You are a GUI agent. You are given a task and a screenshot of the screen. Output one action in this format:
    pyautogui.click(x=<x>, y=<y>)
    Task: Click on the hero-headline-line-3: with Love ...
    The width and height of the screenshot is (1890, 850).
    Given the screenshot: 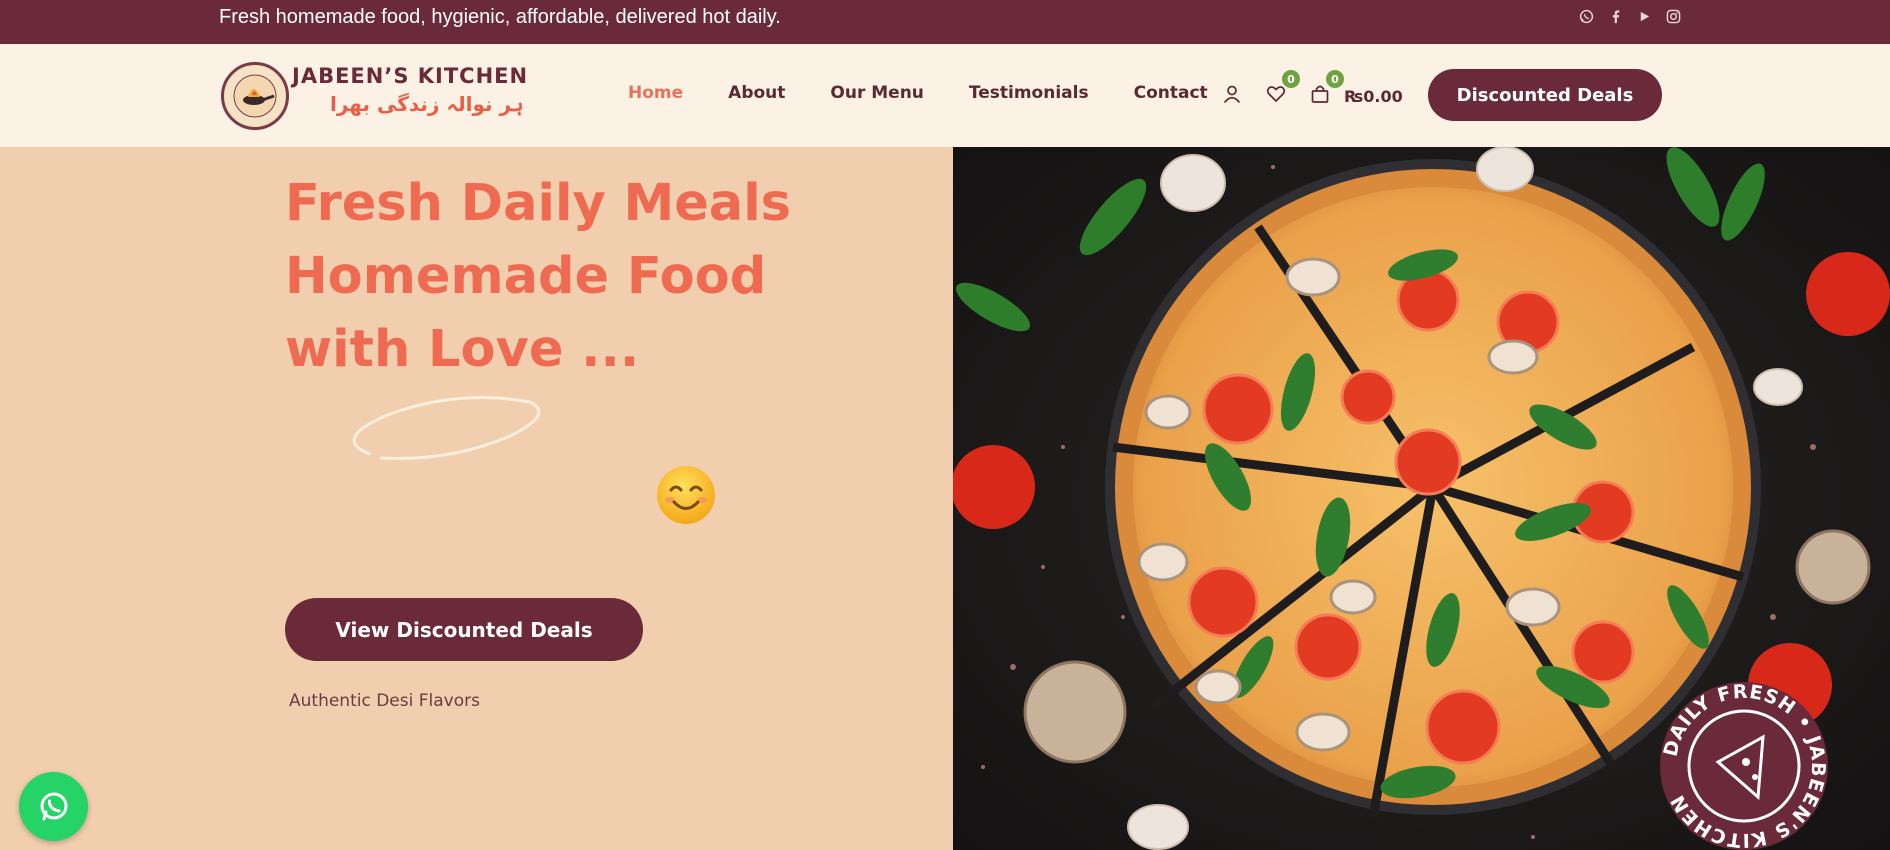 What is the action you would take?
    pyautogui.click(x=462, y=349)
    